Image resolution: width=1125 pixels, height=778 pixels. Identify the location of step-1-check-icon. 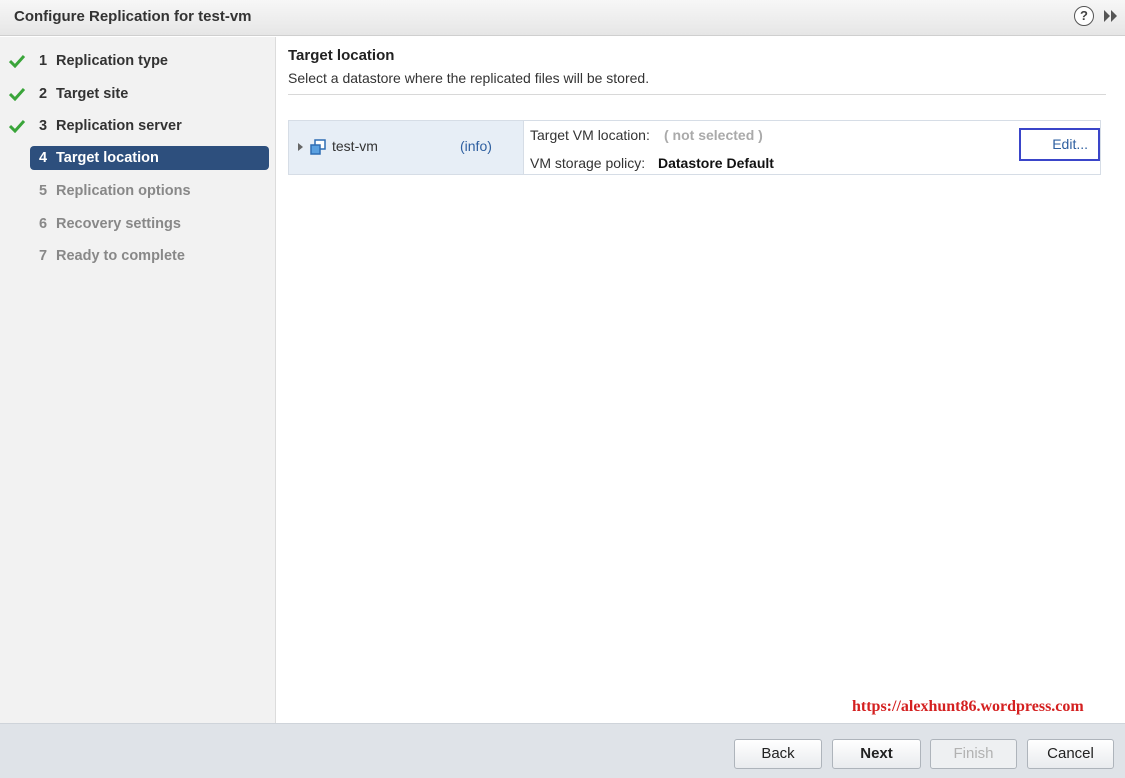
(17, 61).